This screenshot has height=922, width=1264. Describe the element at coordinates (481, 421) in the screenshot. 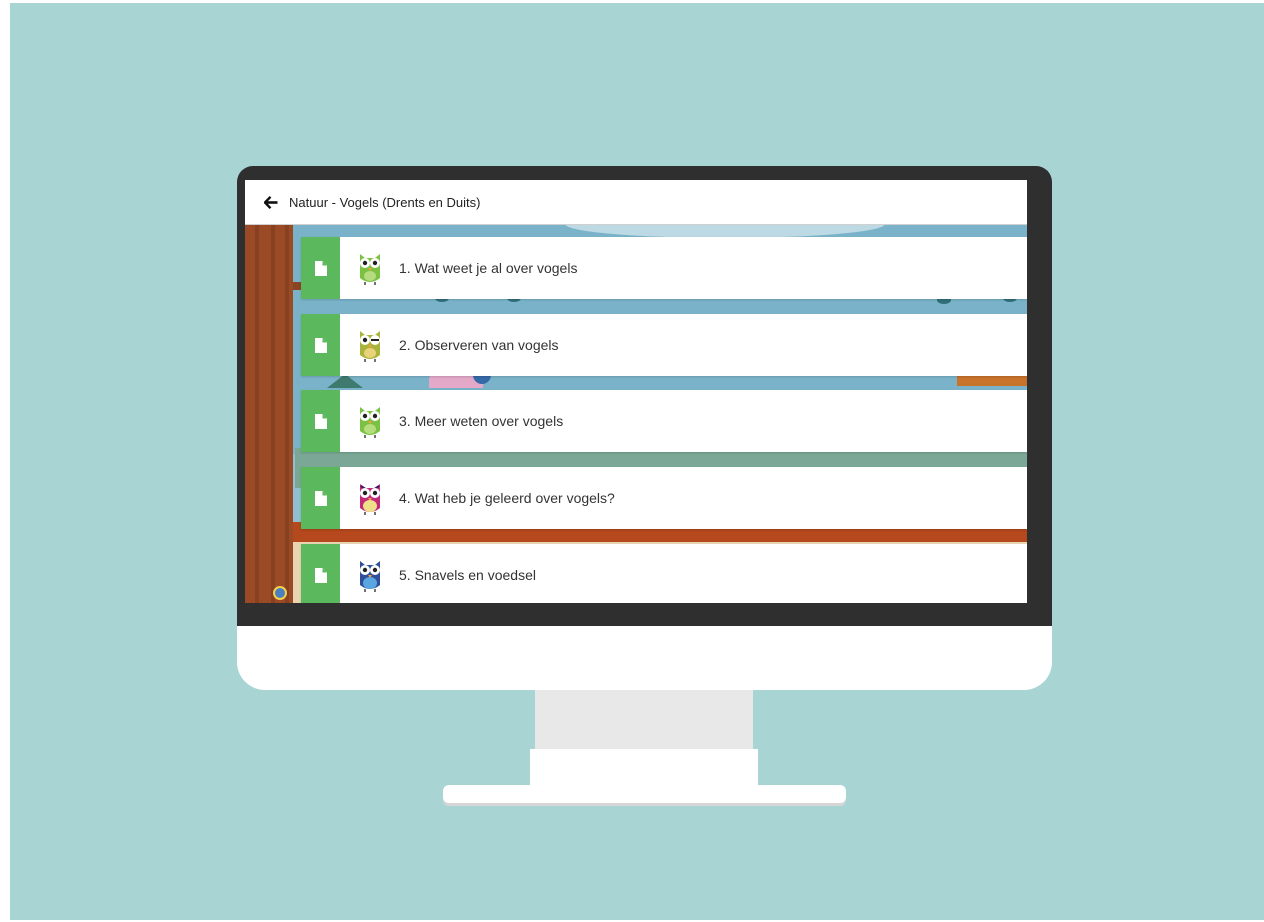

I see `lesson-title: 3. Meer weten over vogels` at that location.